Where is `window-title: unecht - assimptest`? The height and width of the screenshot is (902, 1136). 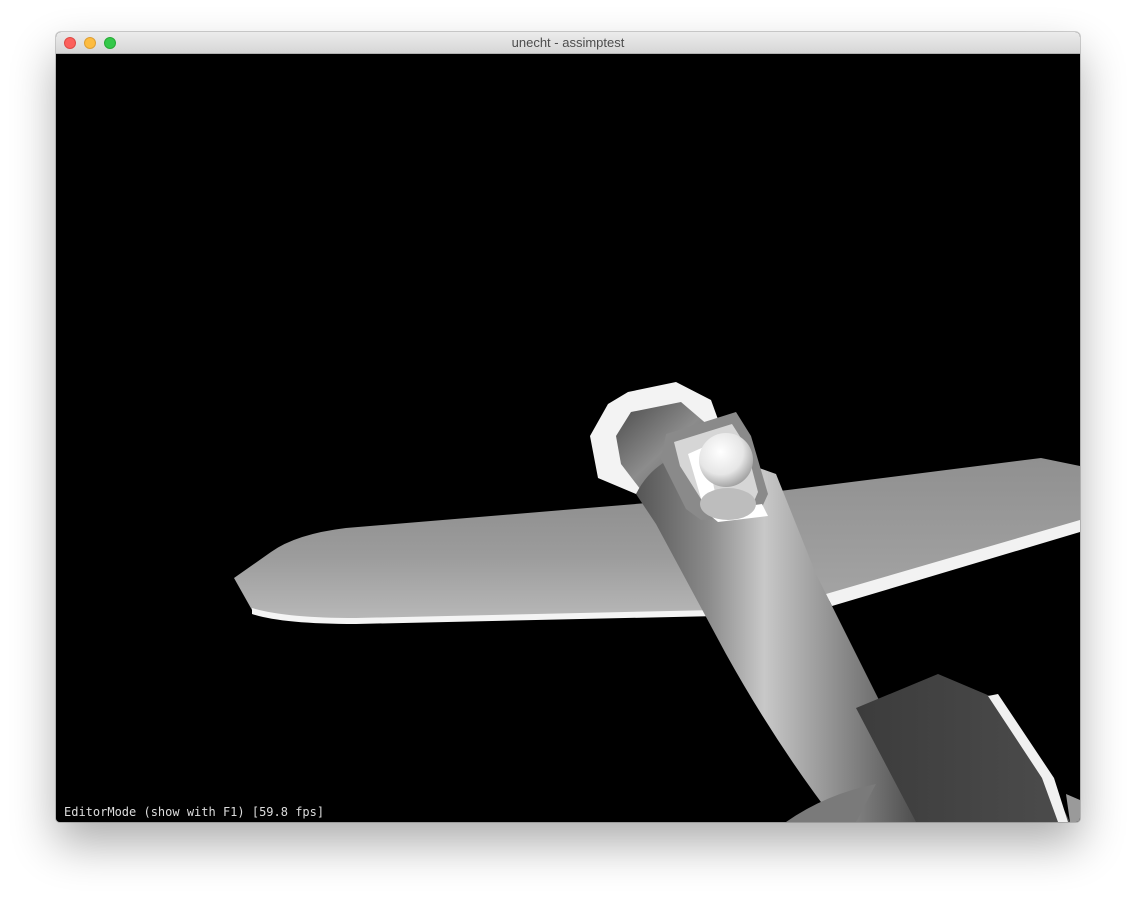
window-title: unecht - assimptest is located at coordinates (568, 42).